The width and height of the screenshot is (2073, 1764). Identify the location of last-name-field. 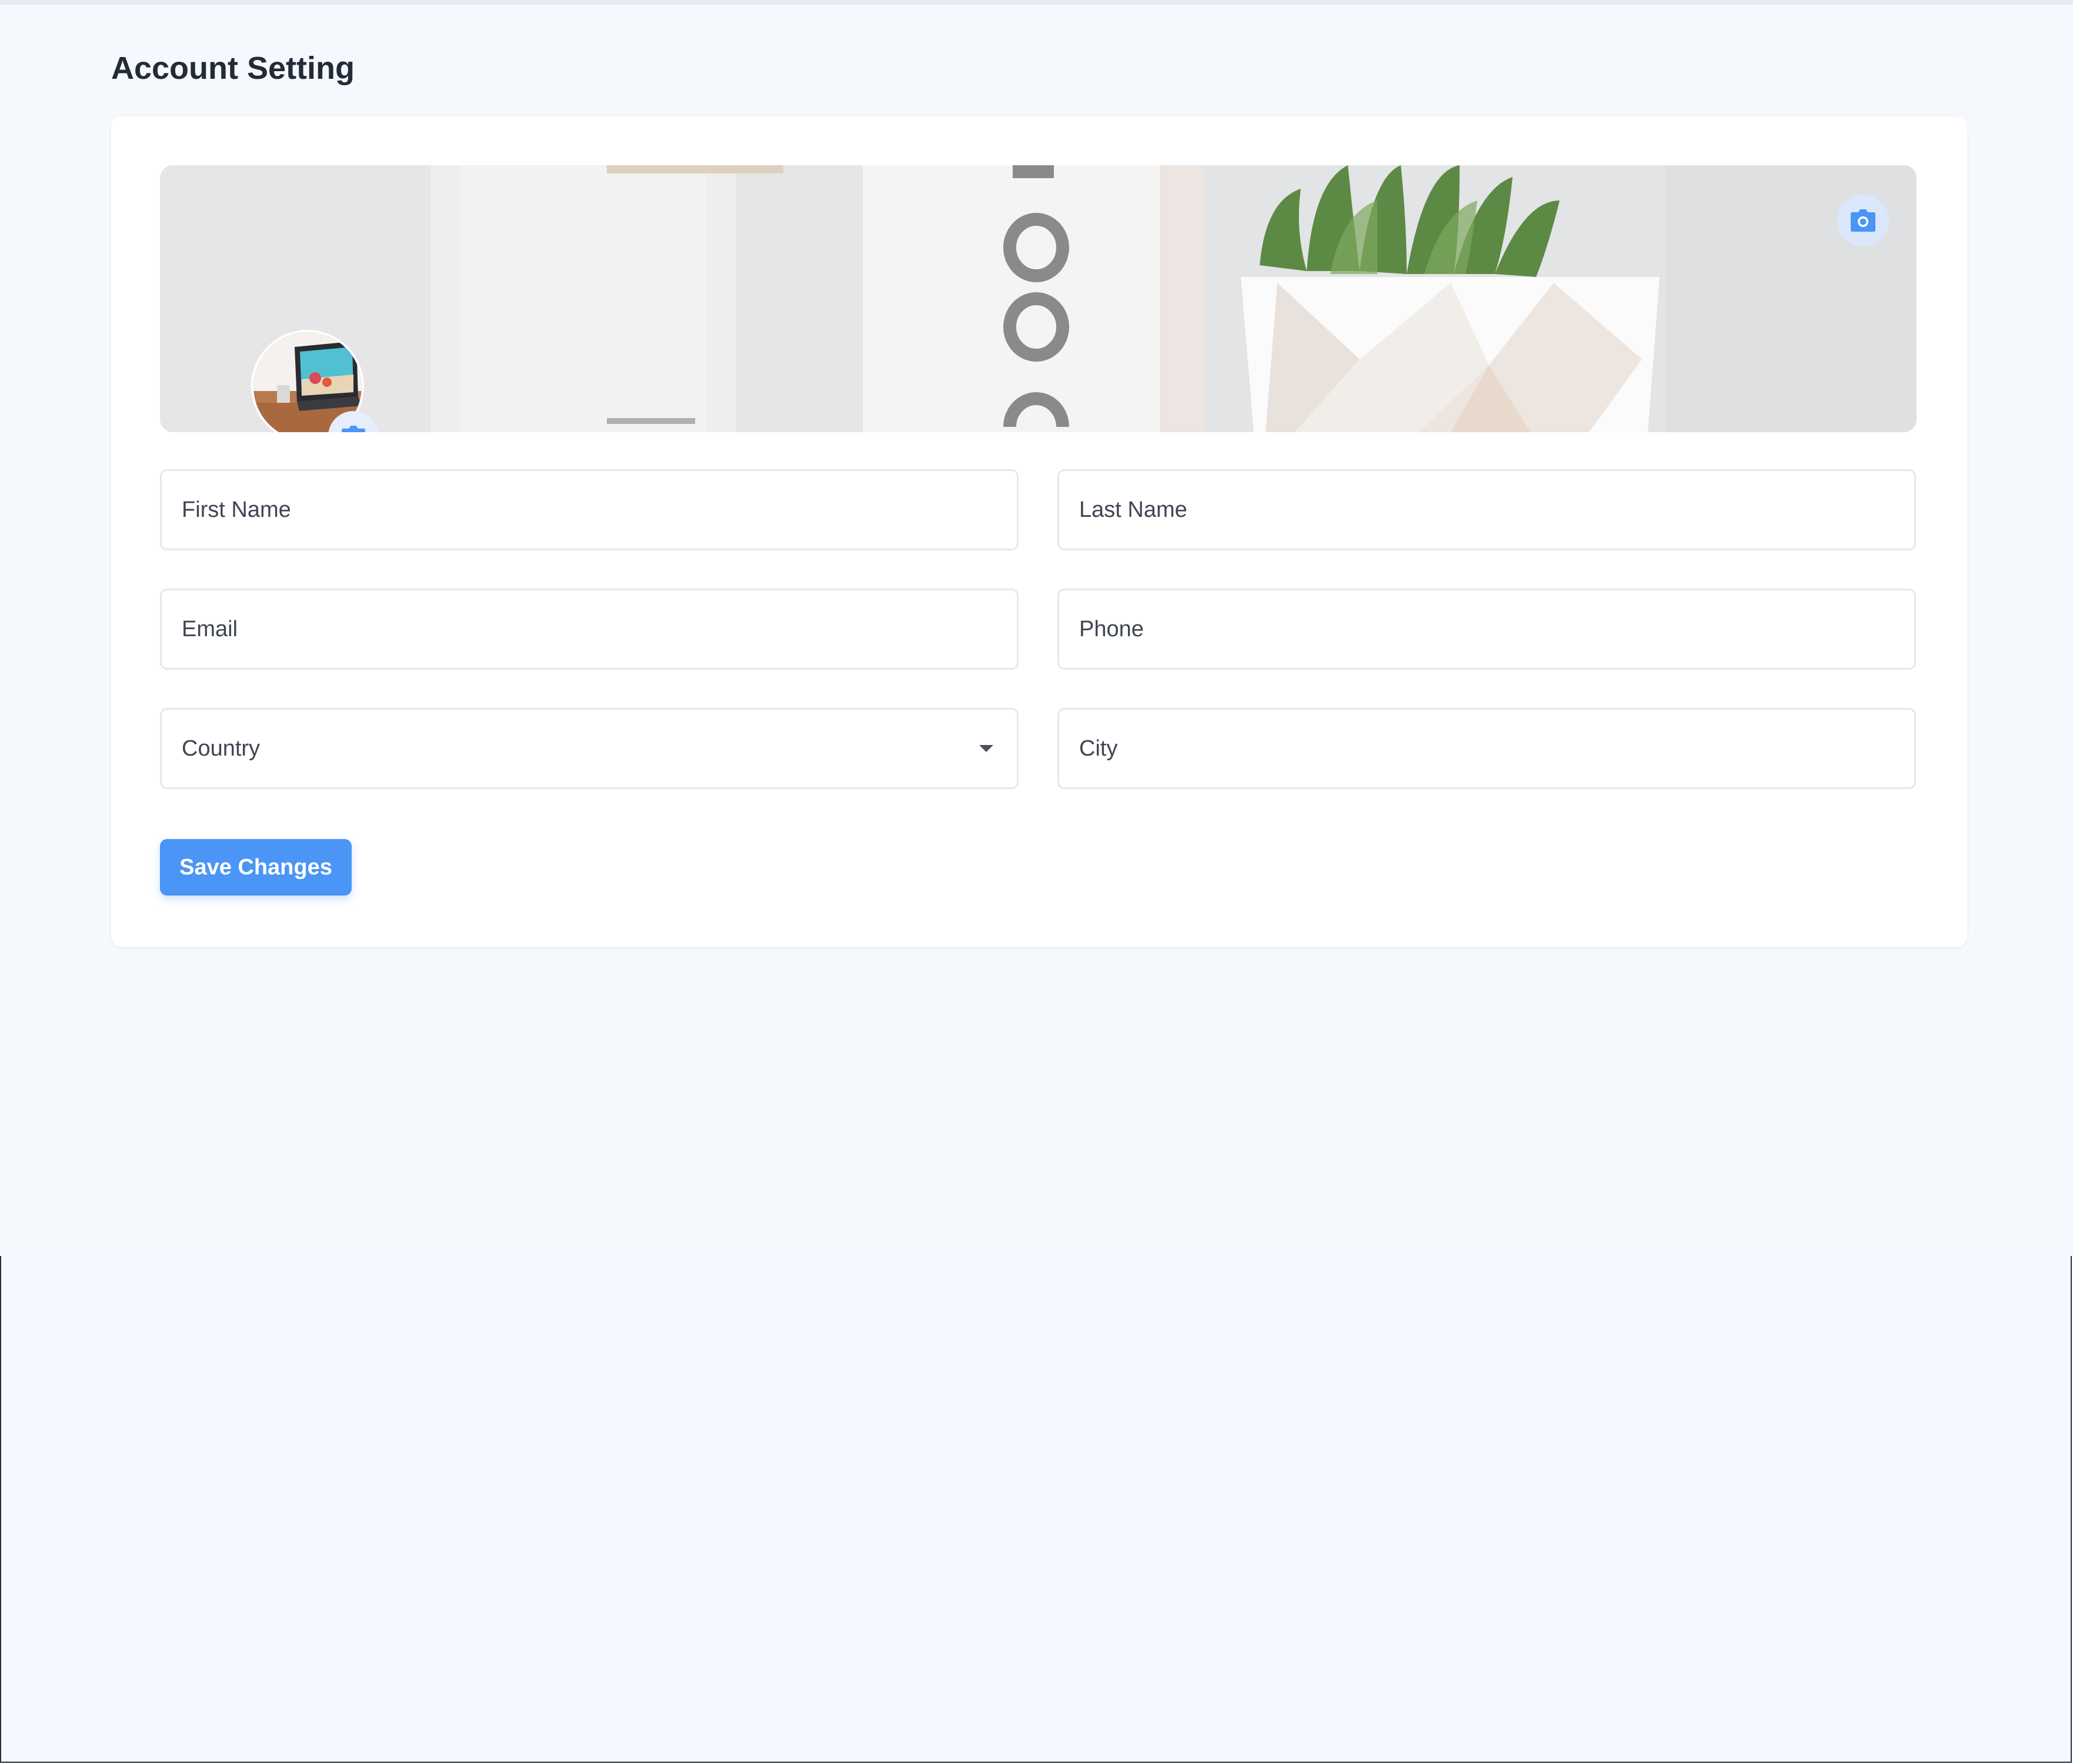
(1486, 509).